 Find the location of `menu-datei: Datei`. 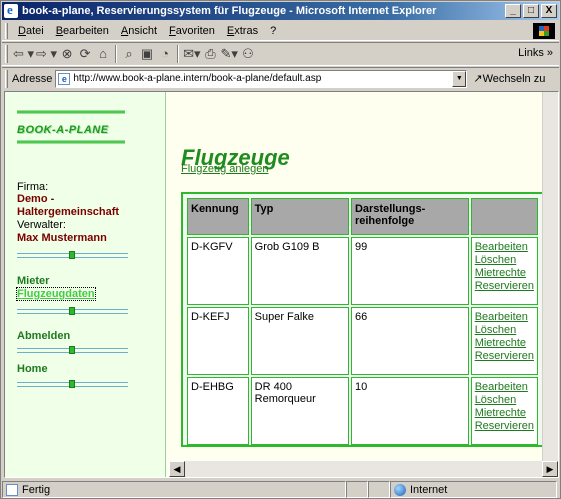

menu-datei: Datei is located at coordinates (31, 31).